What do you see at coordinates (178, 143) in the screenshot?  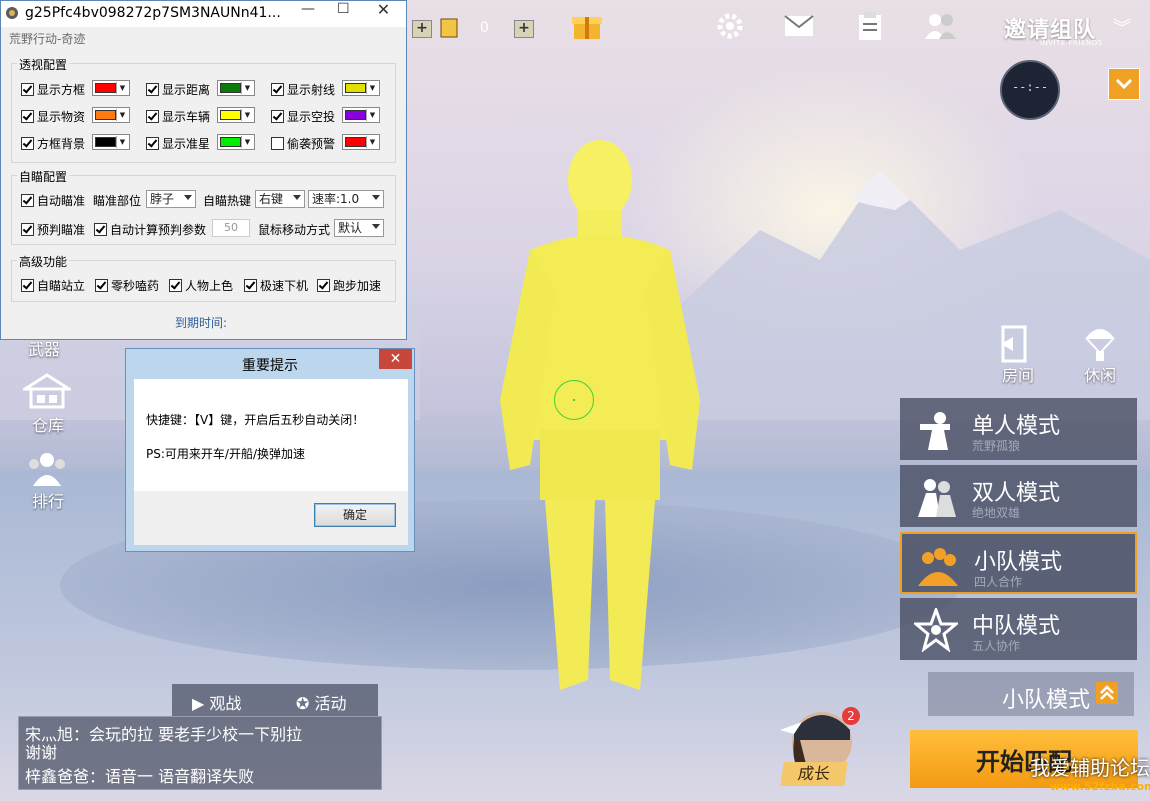 I see `esp-option-checkbox: 显示准星` at bounding box center [178, 143].